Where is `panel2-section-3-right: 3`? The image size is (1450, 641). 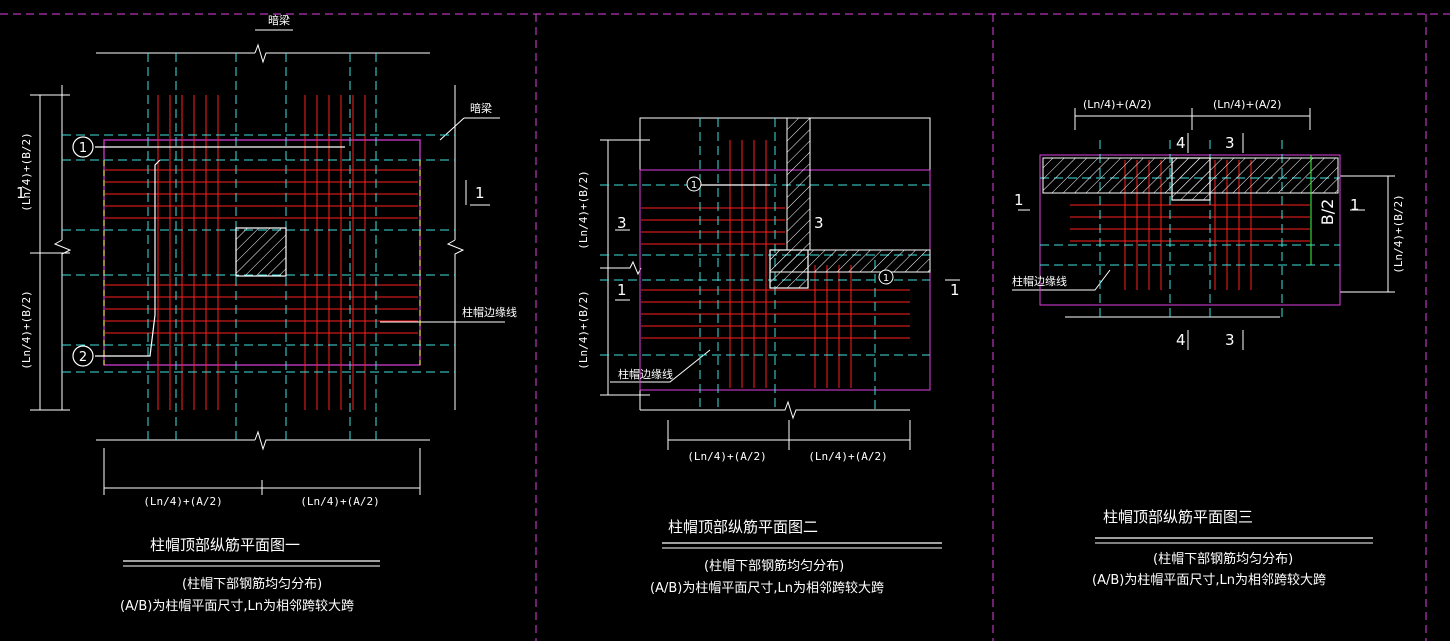
panel2-section-3-right: 3 is located at coordinates (819, 223).